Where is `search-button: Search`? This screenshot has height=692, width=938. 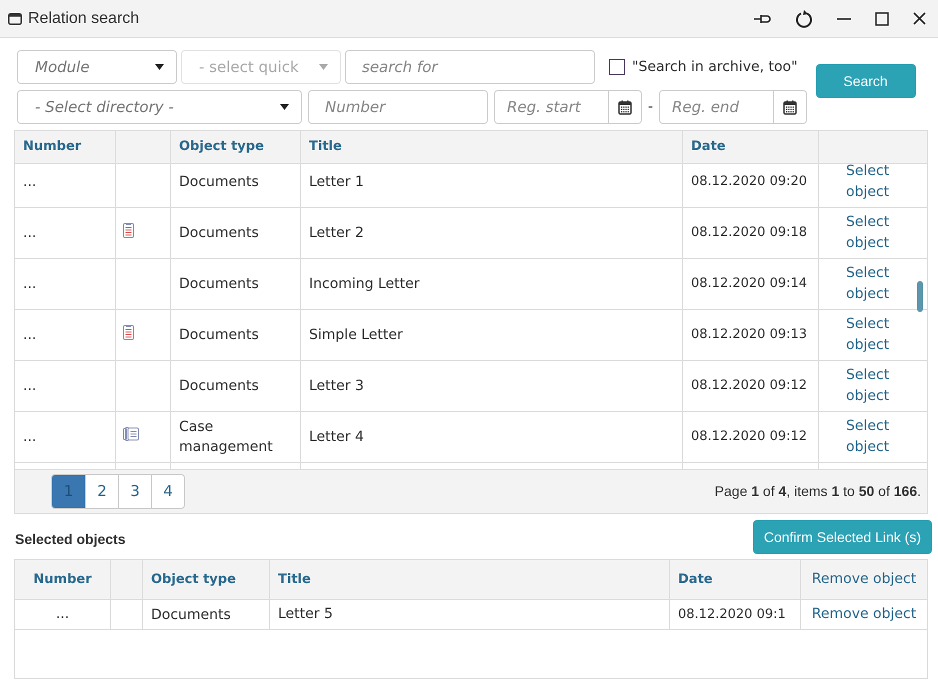
search-button: Search is located at coordinates (866, 81).